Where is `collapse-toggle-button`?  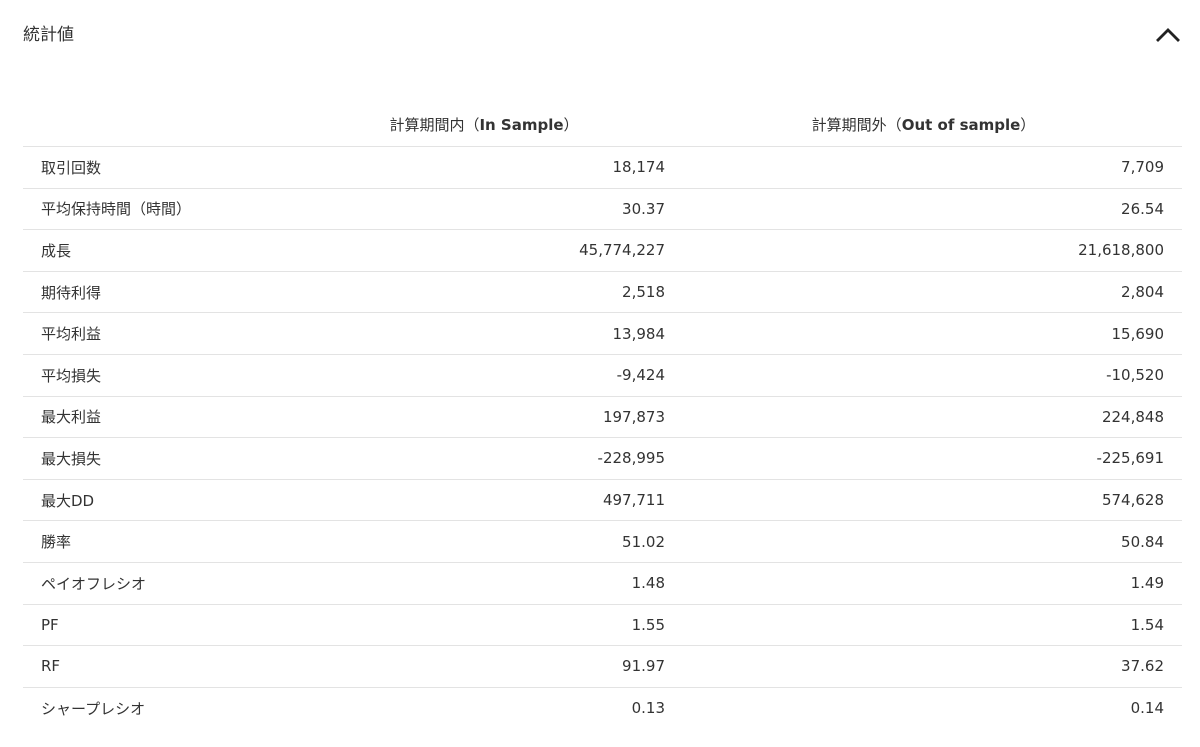 collapse-toggle-button is located at coordinates (1168, 36).